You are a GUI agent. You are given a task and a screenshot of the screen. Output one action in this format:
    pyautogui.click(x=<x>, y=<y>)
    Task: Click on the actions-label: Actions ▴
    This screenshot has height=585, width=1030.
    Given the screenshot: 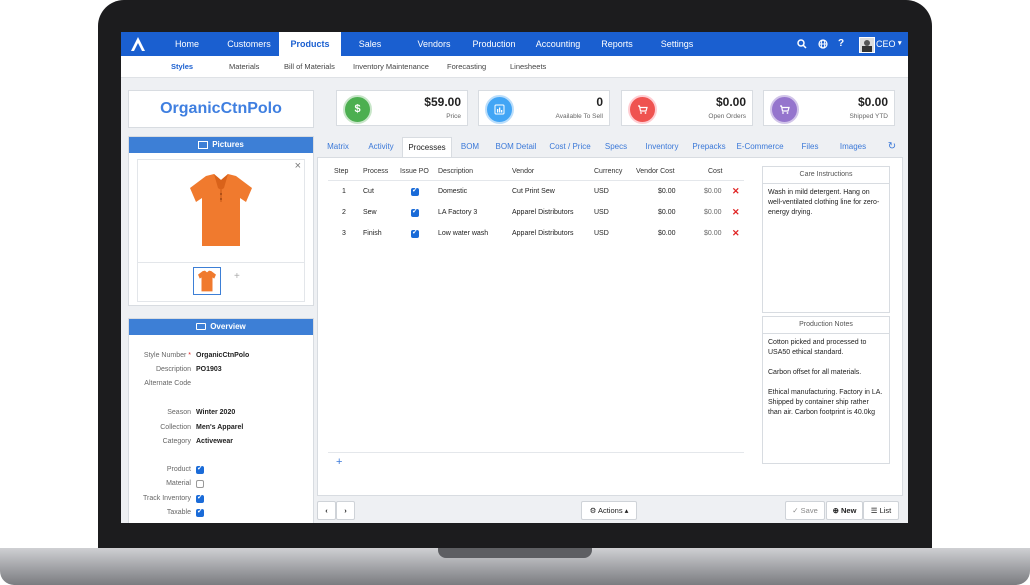 What is the action you would take?
    pyautogui.click(x=613, y=510)
    